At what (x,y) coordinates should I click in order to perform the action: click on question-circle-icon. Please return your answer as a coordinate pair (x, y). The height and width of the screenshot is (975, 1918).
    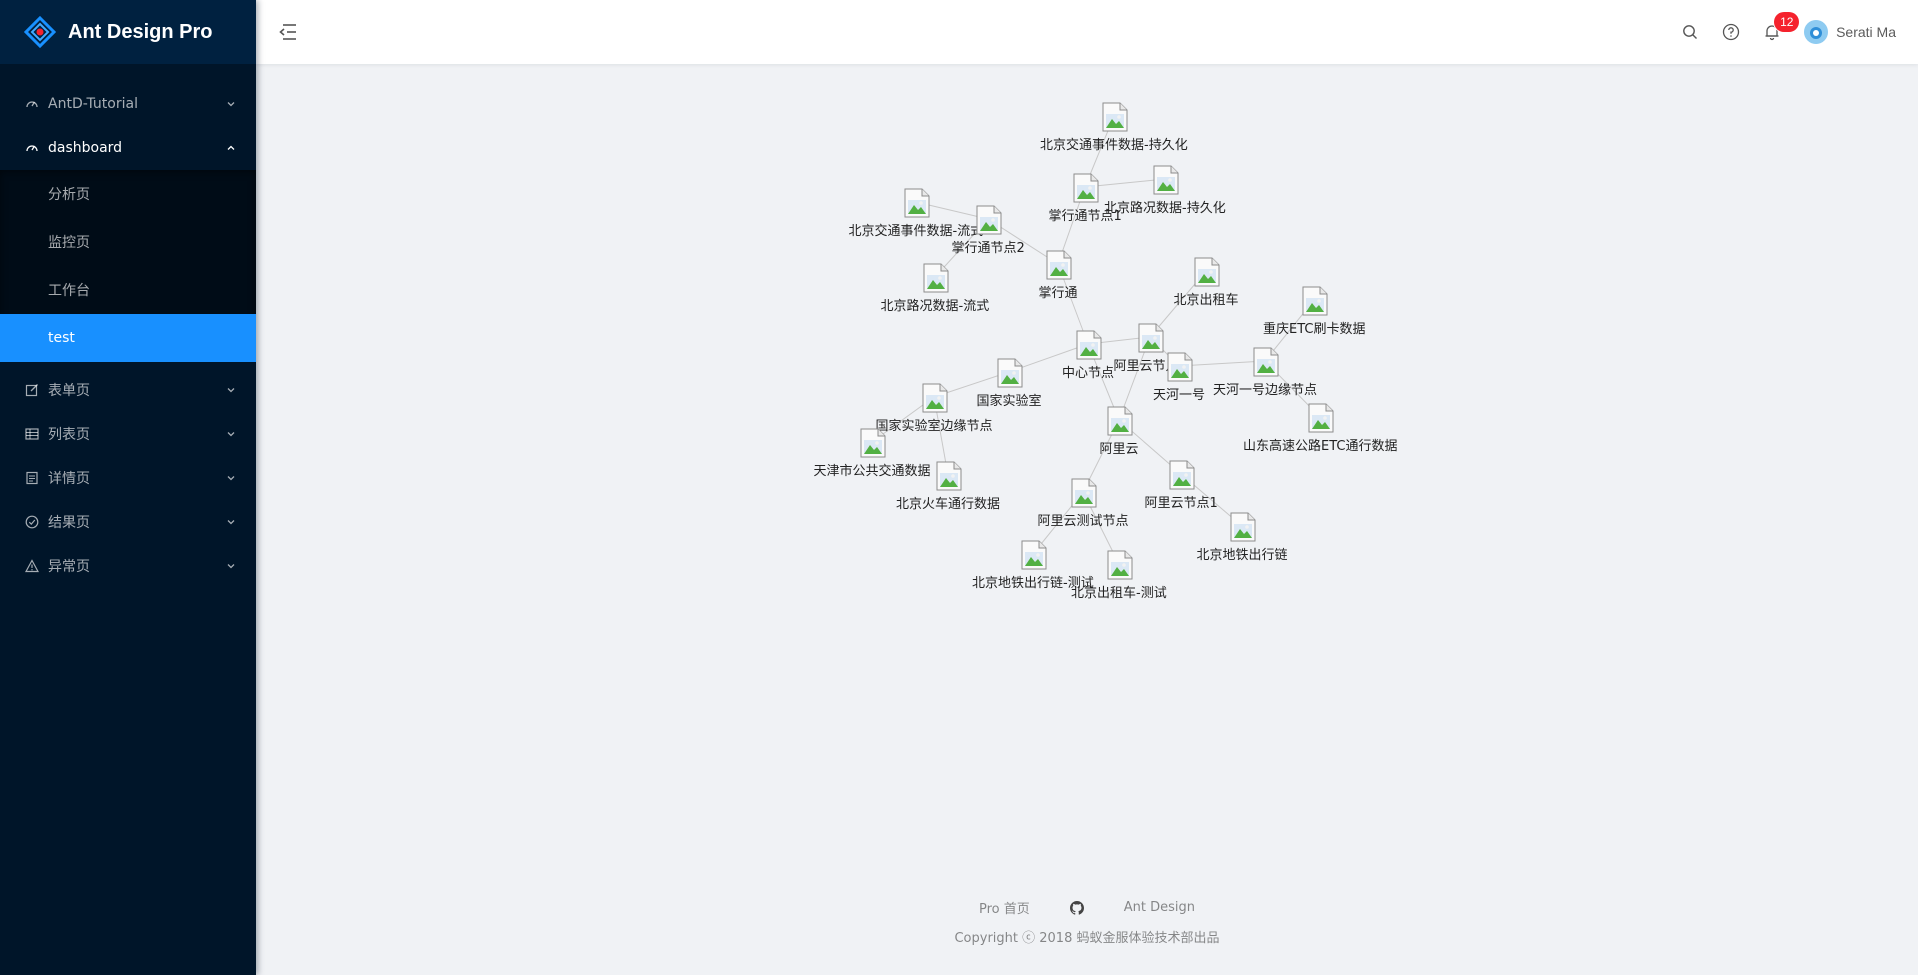
    Looking at the image, I should click on (1731, 32).